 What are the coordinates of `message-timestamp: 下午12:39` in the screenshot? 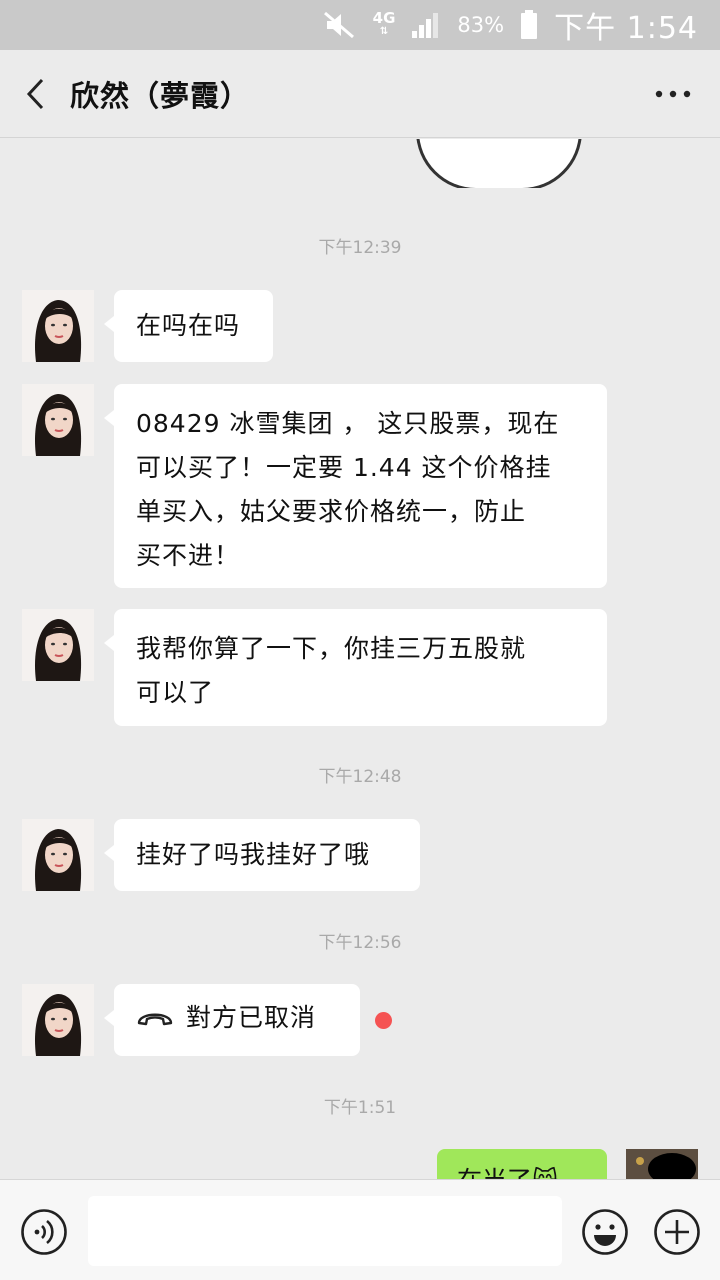 It's located at (360, 248).